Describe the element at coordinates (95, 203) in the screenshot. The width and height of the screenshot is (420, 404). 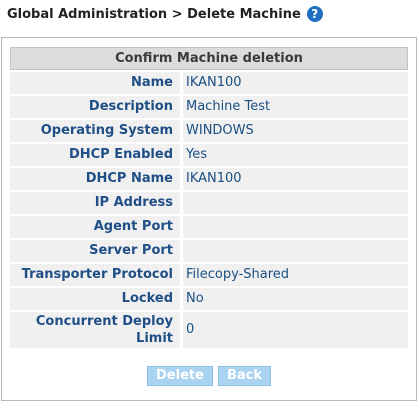
I see `field-label: IP Address` at that location.